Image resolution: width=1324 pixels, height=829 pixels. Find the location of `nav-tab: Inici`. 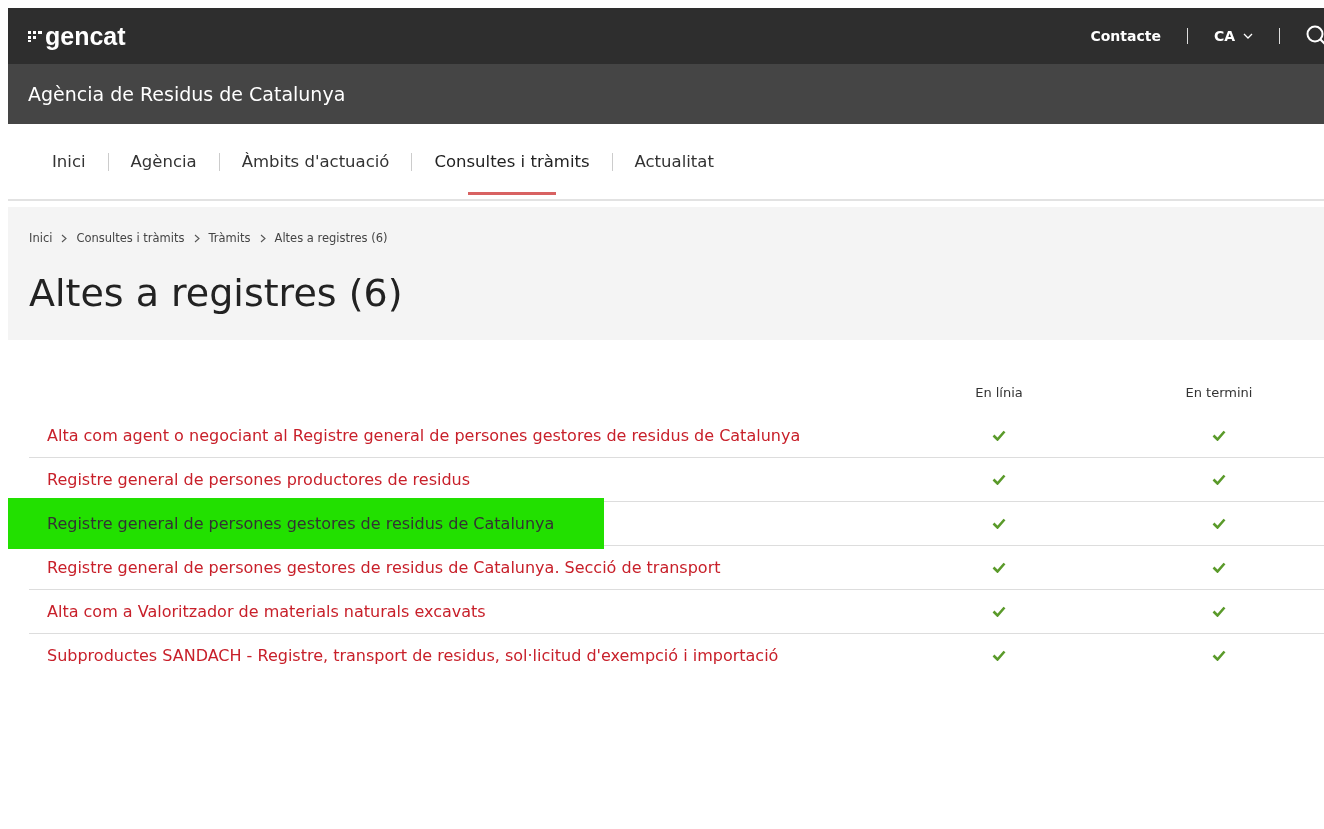

nav-tab: Inici is located at coordinates (69, 161).